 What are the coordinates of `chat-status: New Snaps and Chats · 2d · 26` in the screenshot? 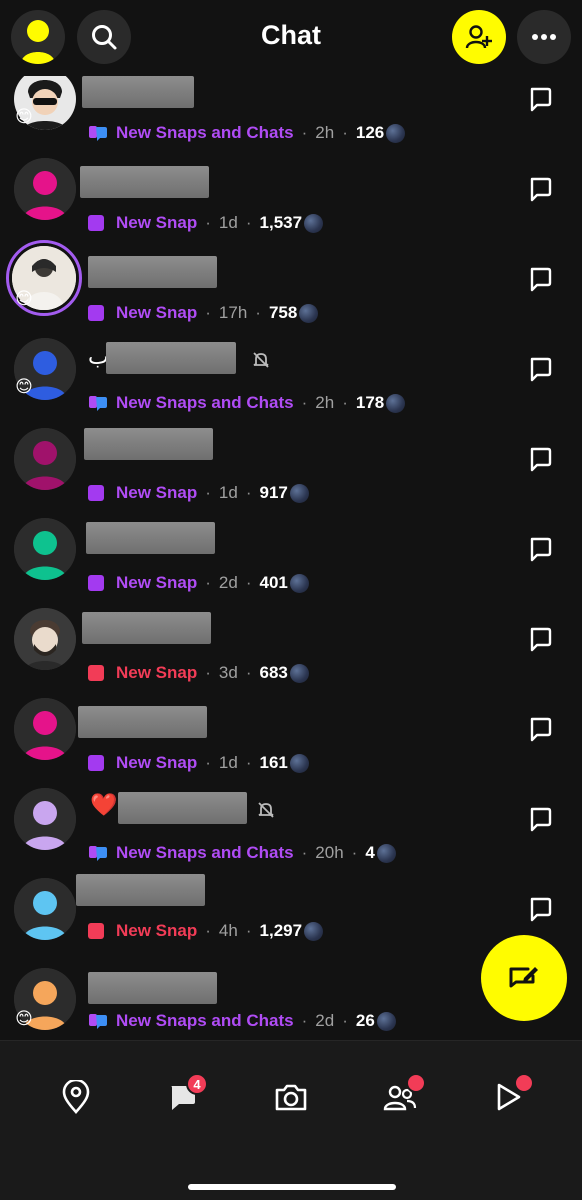 It's located at (242, 1021).